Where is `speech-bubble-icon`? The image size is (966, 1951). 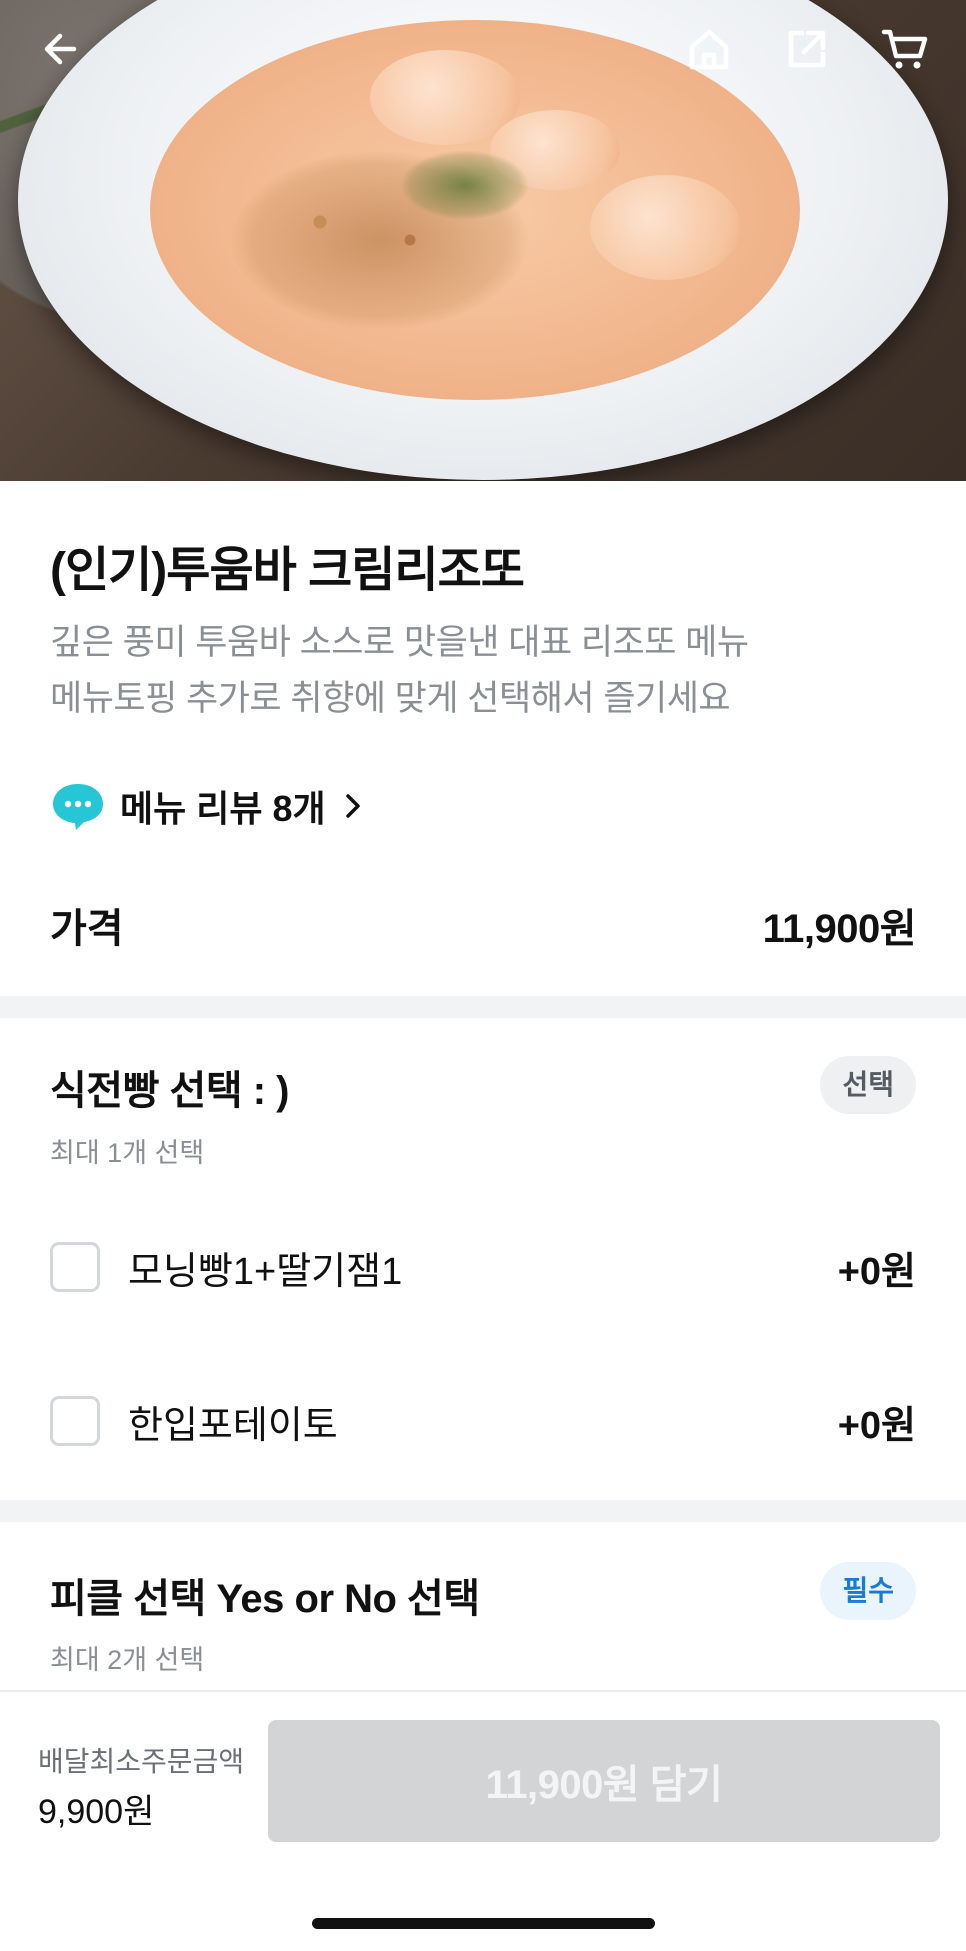 speech-bubble-icon is located at coordinates (78, 807).